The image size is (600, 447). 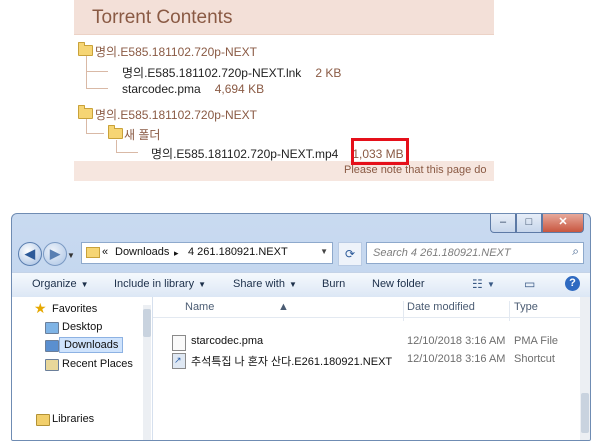 What do you see at coordinates (52, 346) in the screenshot?
I see `downloads-icon` at bounding box center [52, 346].